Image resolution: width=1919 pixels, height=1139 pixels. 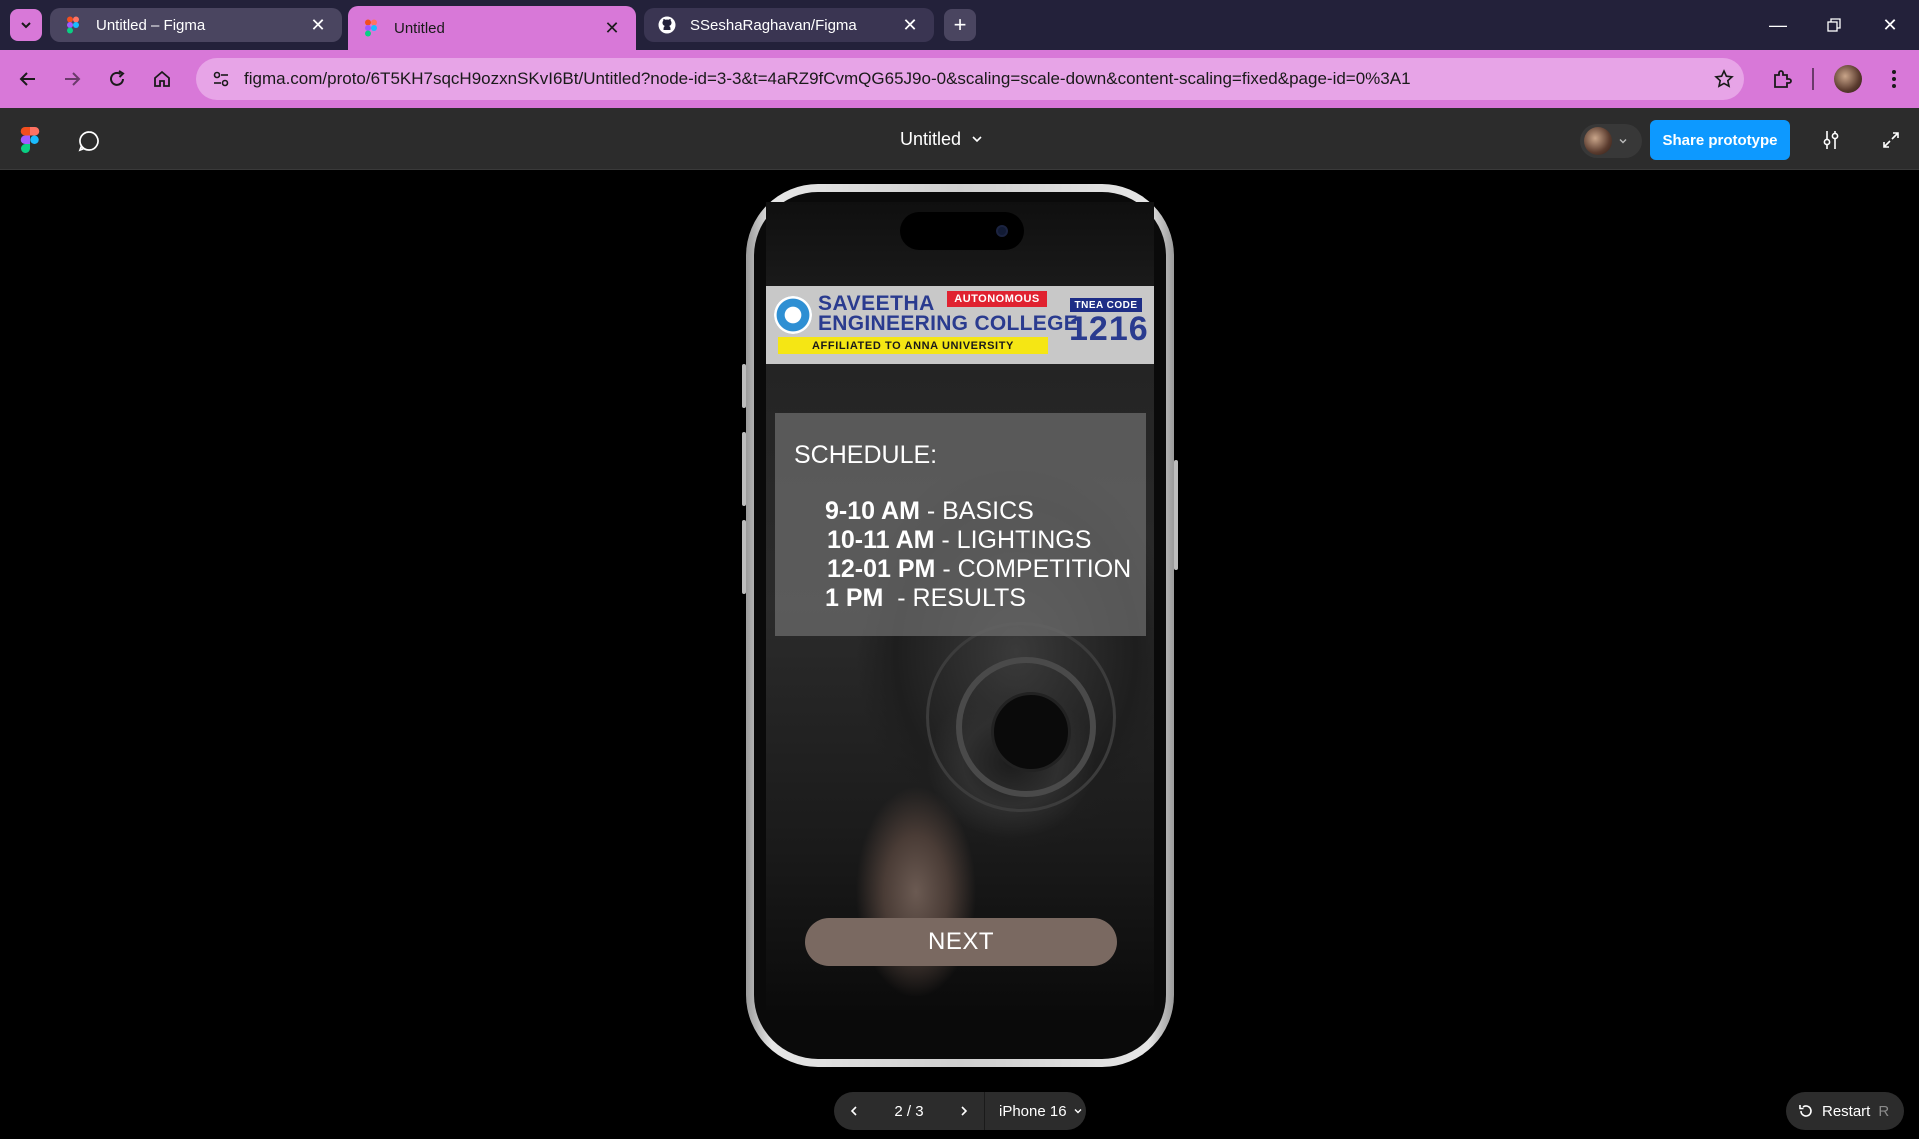 What do you see at coordinates (744, 557) in the screenshot?
I see `phone-volume-down` at bounding box center [744, 557].